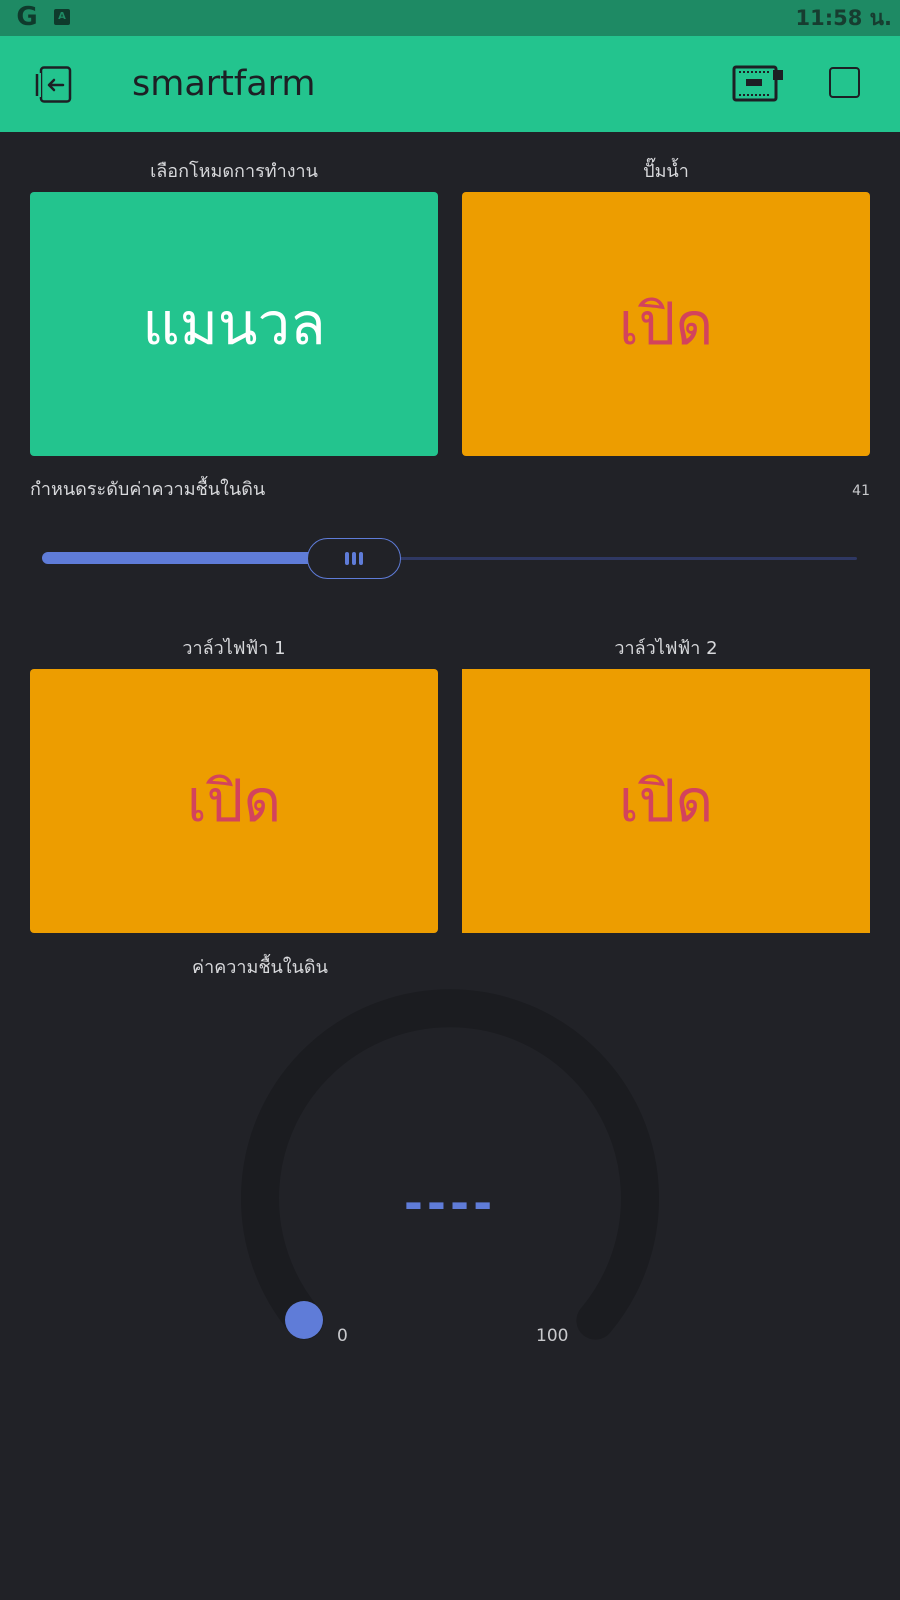  What do you see at coordinates (342, 1336) in the screenshot?
I see `gauge-min: 0` at bounding box center [342, 1336].